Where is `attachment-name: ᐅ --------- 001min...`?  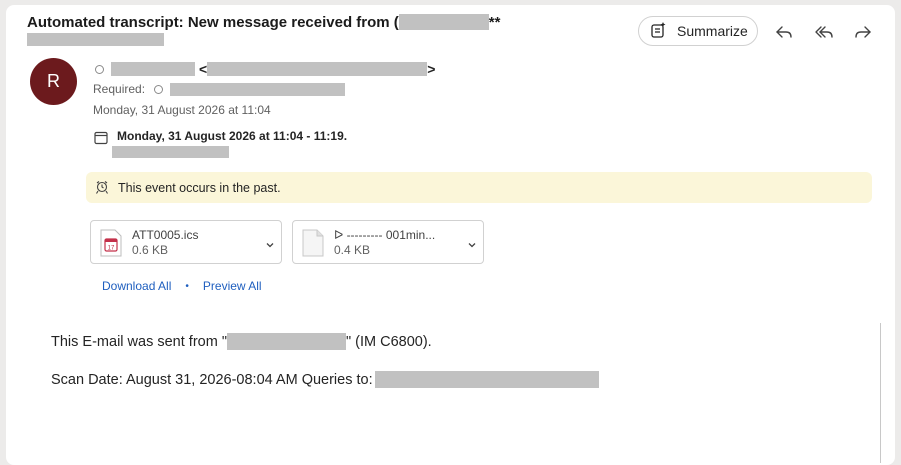 attachment-name: ᐅ --------- 001min... is located at coordinates (385, 235).